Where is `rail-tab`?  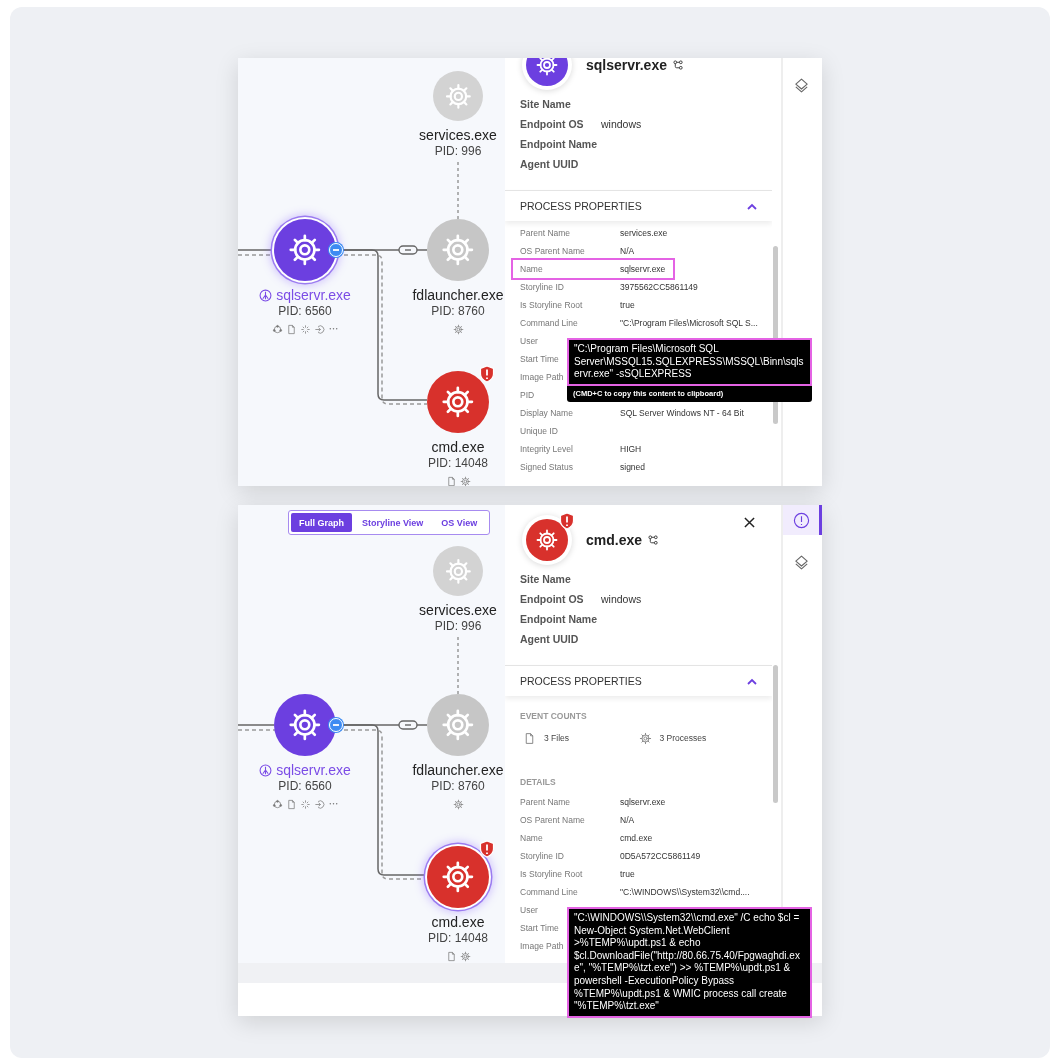
rail-tab is located at coordinates (802, 520).